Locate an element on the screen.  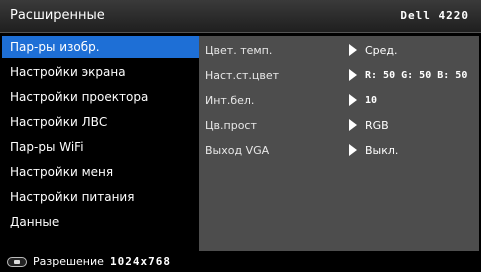
sidebar-item-lan-settings: Настройки ЛВС is located at coordinates (100, 122).